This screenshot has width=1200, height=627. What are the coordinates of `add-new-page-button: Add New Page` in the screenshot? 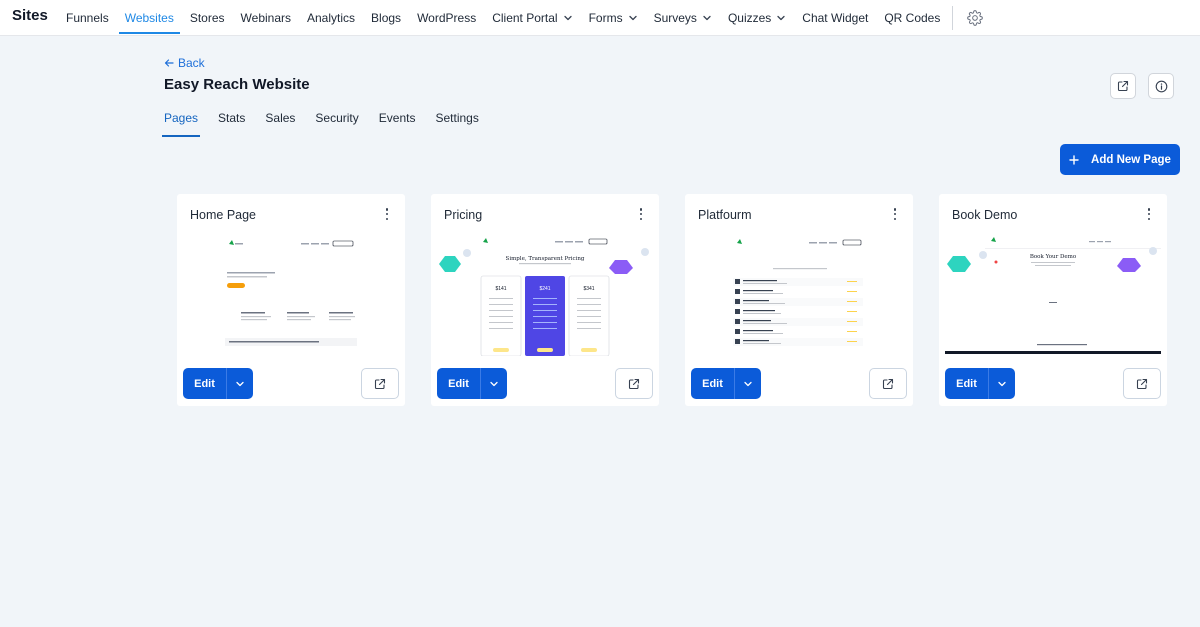 It's located at (1120, 159).